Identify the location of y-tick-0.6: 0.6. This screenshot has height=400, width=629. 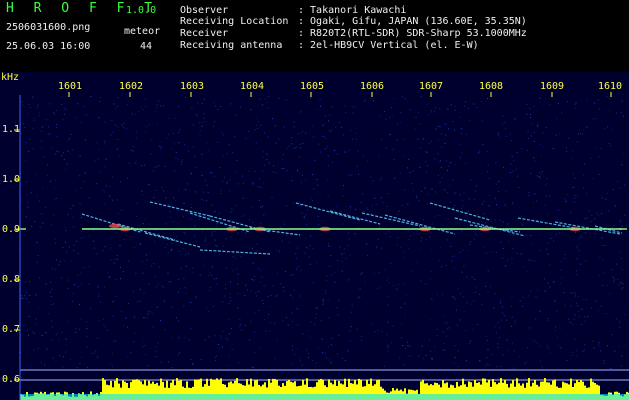
(11, 379).